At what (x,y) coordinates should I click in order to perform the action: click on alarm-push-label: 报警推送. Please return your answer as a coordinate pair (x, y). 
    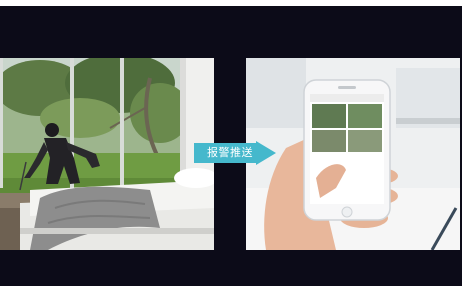
    Looking at the image, I should click on (230, 152).